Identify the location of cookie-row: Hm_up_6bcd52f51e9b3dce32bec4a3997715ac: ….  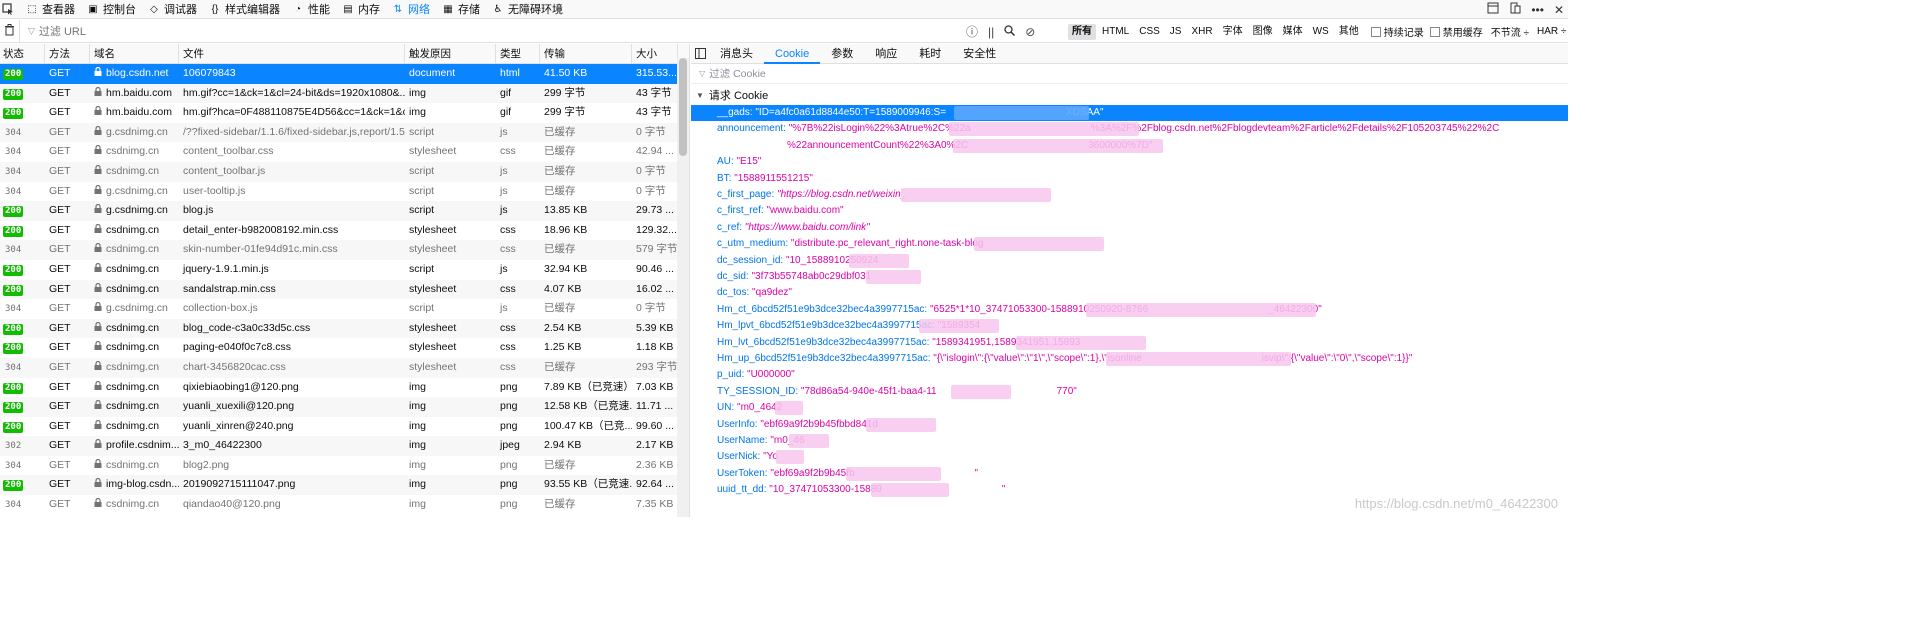
(1051, 359).